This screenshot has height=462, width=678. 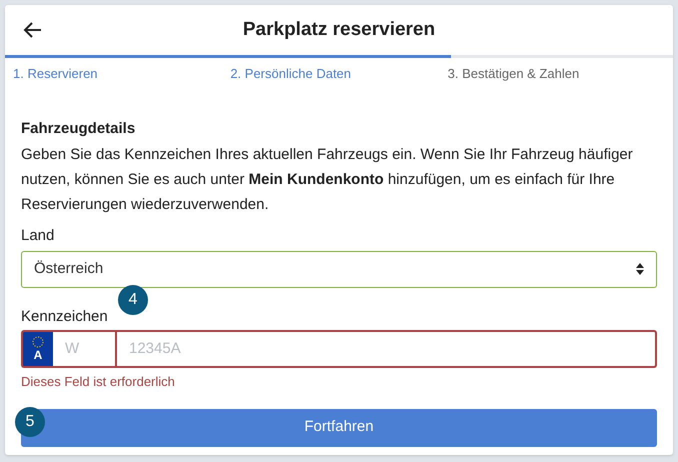 I want to click on back-arrow-icon, so click(x=33, y=30).